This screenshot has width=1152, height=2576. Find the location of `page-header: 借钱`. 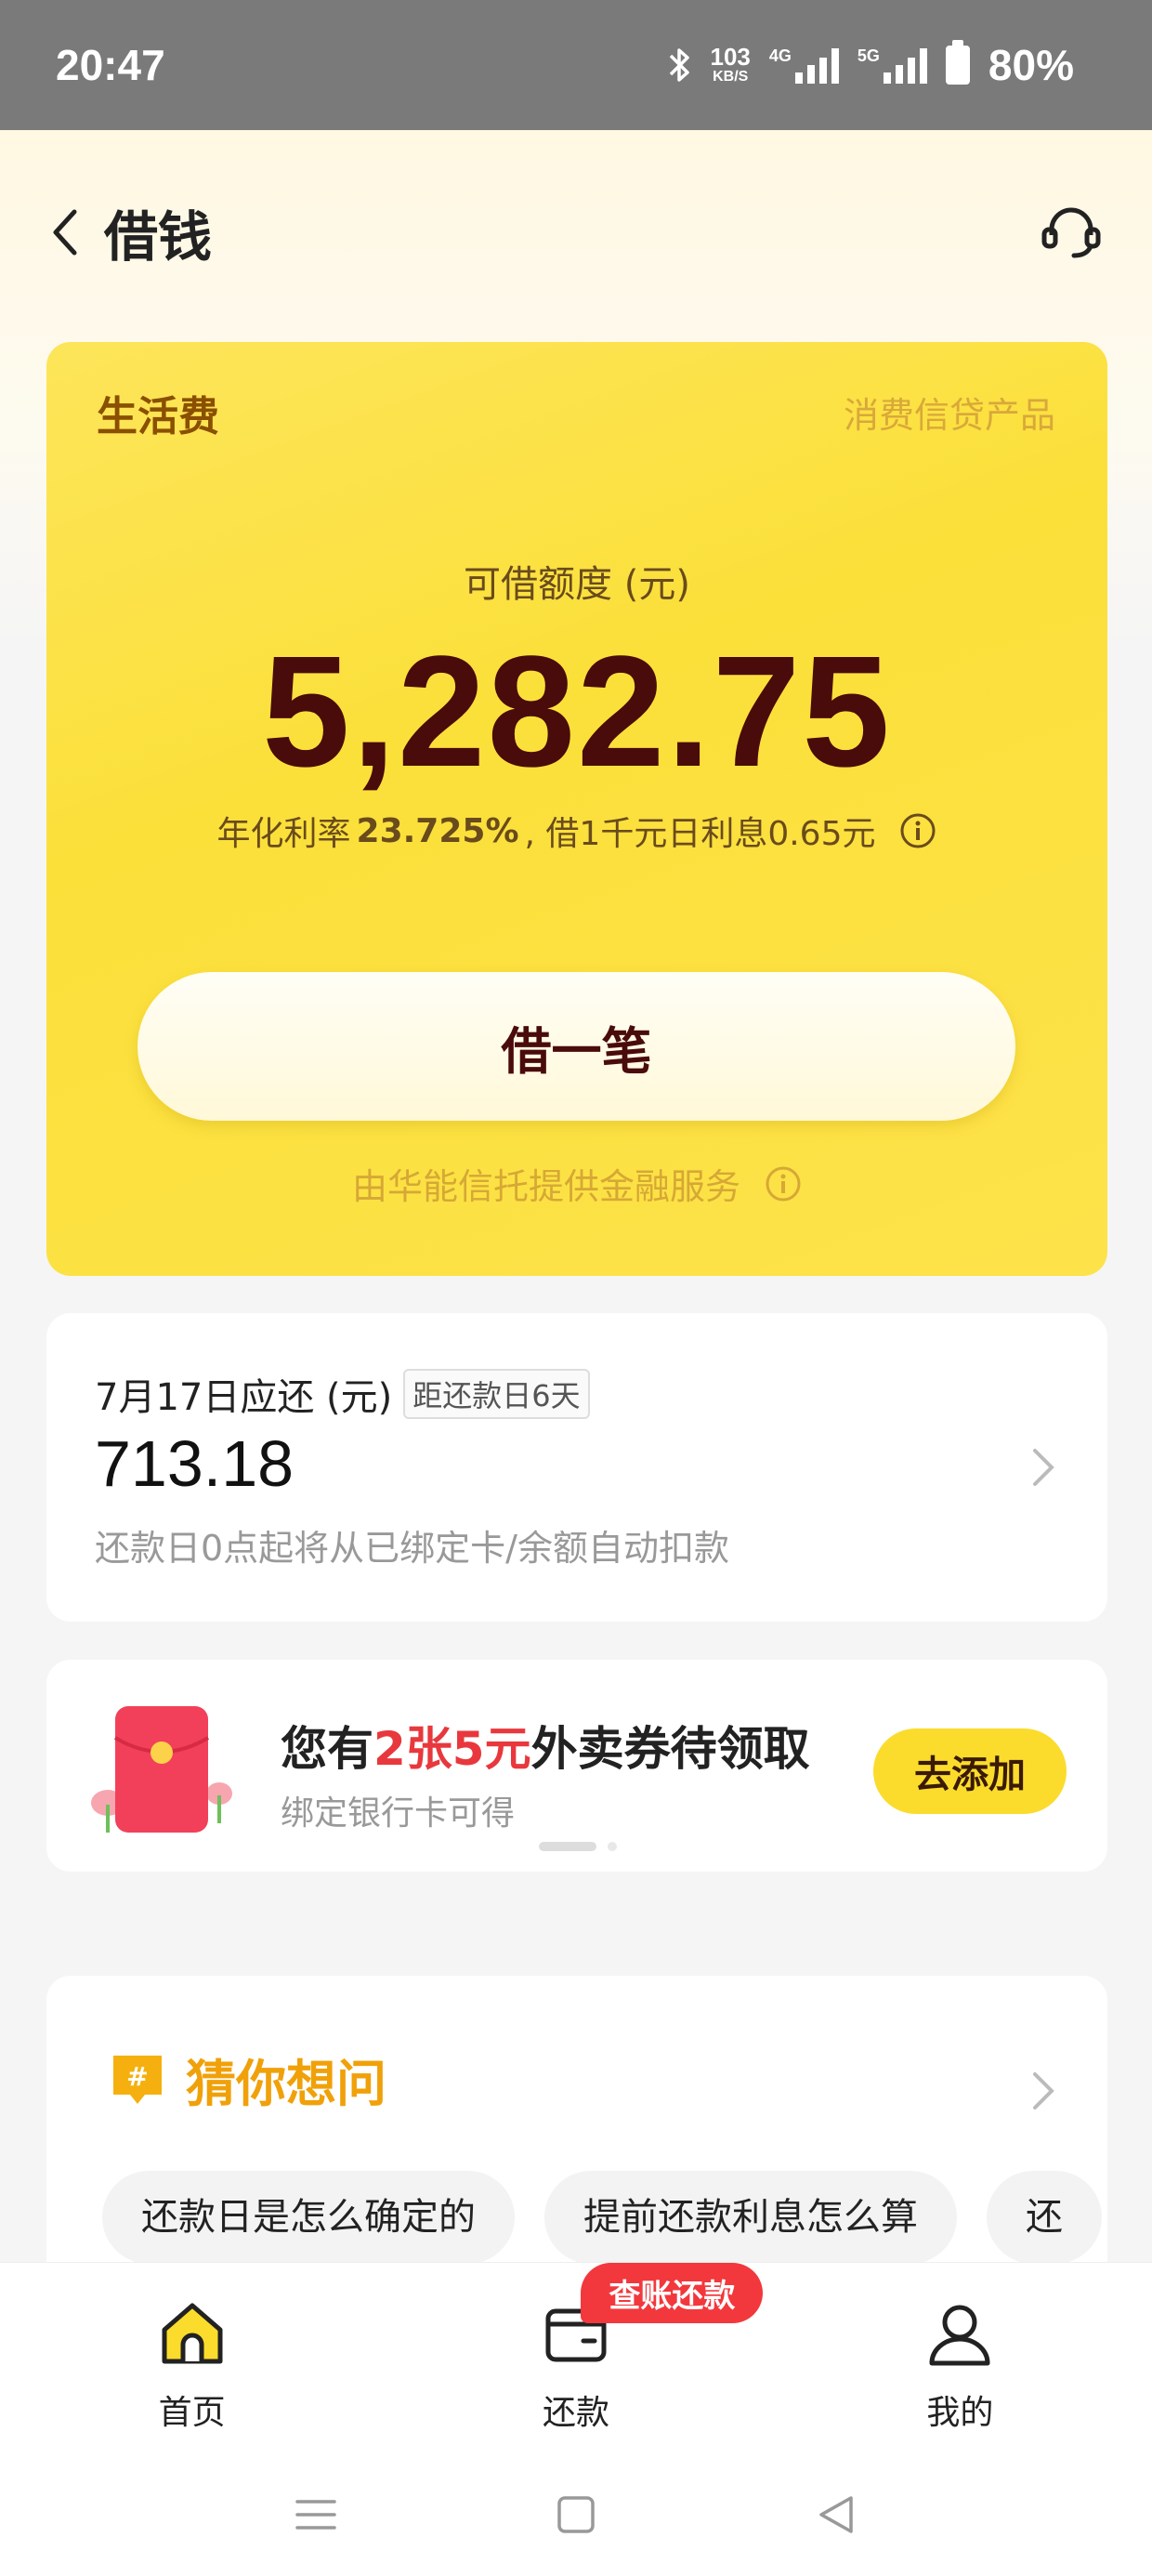

page-header: 借钱 is located at coordinates (576, 232).